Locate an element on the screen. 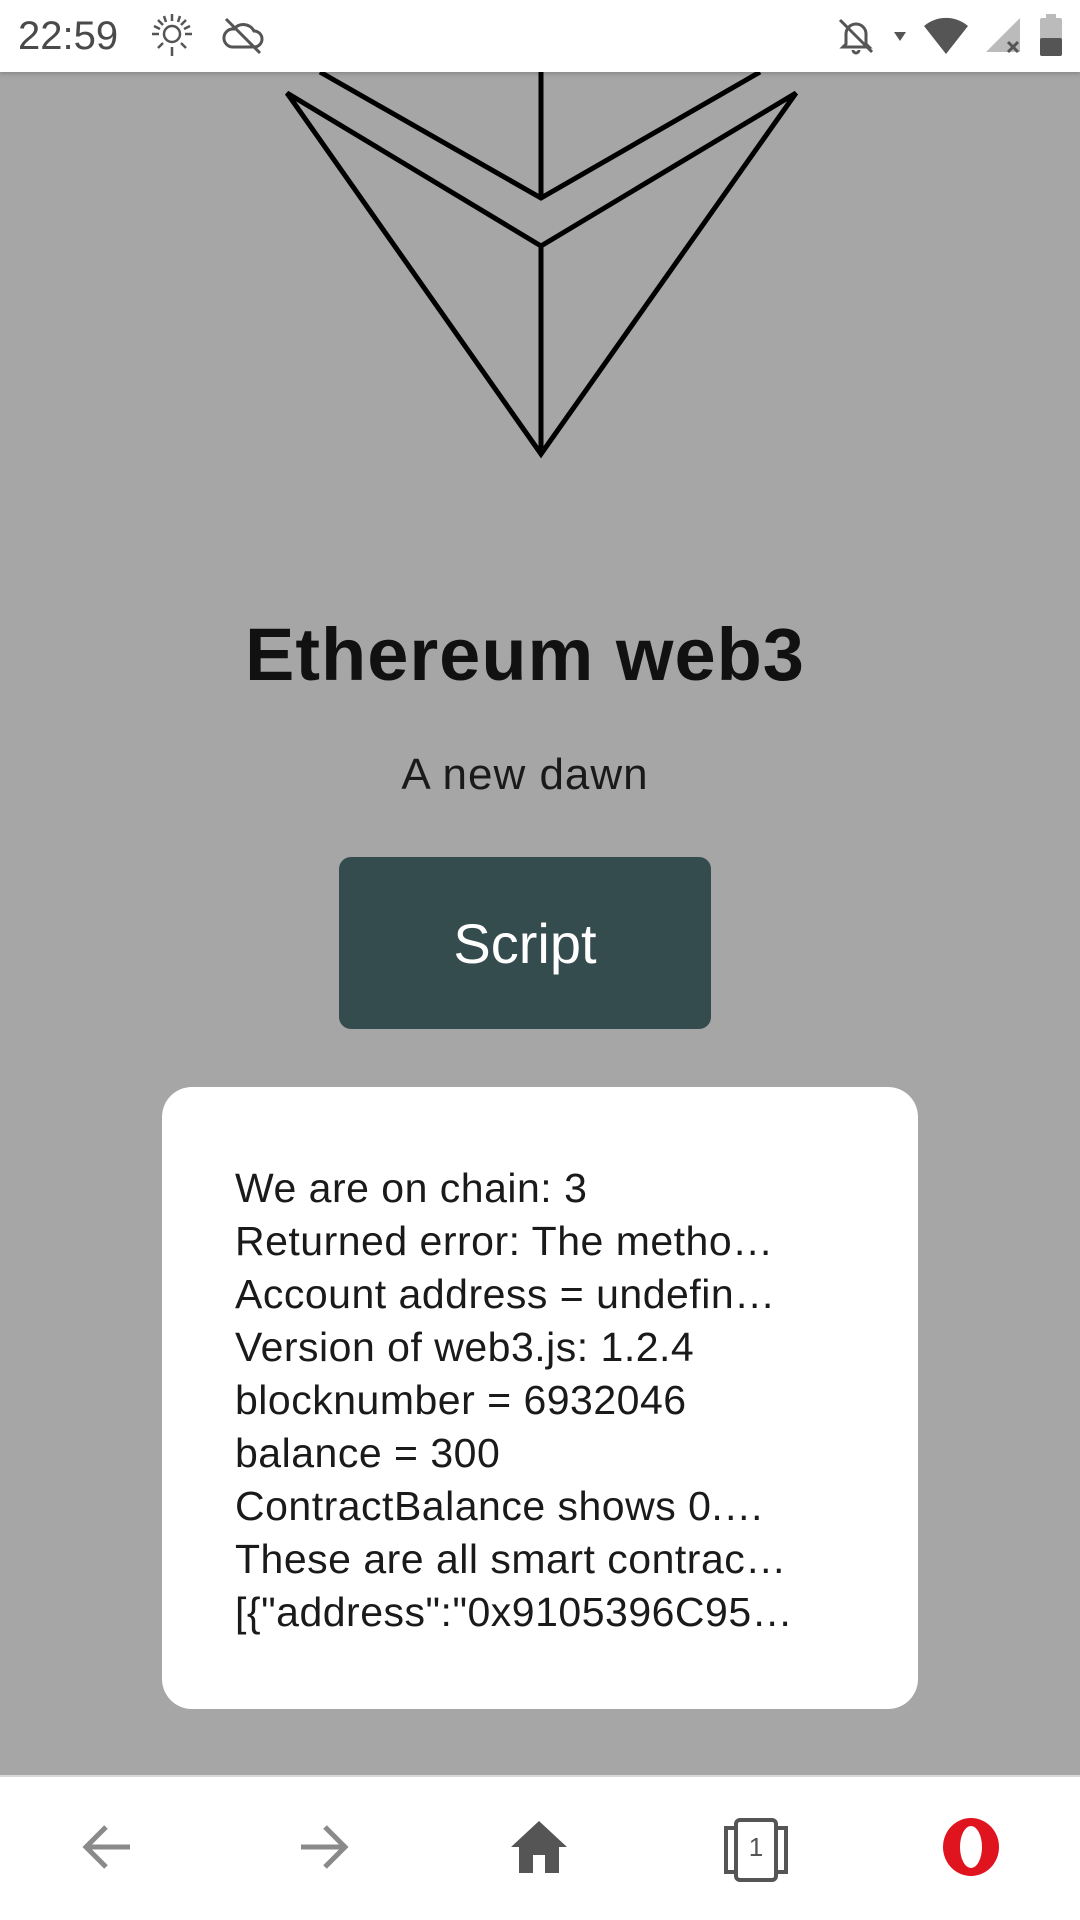 The image size is (1080, 1920). home-button is located at coordinates (539, 1848).